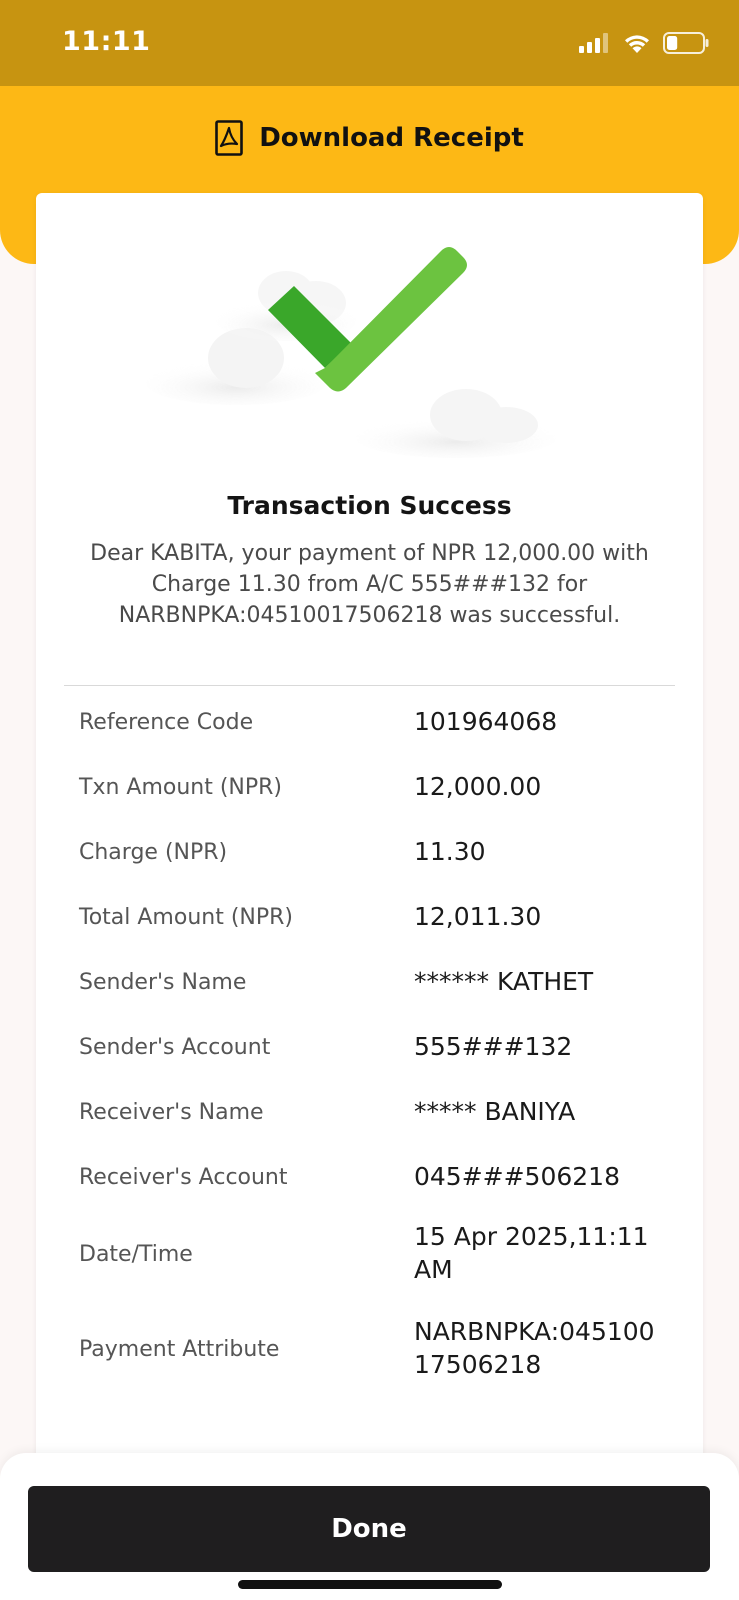 The image size is (739, 1600). What do you see at coordinates (369, 505) in the screenshot?
I see `transaction-status-title: Transaction Success` at bounding box center [369, 505].